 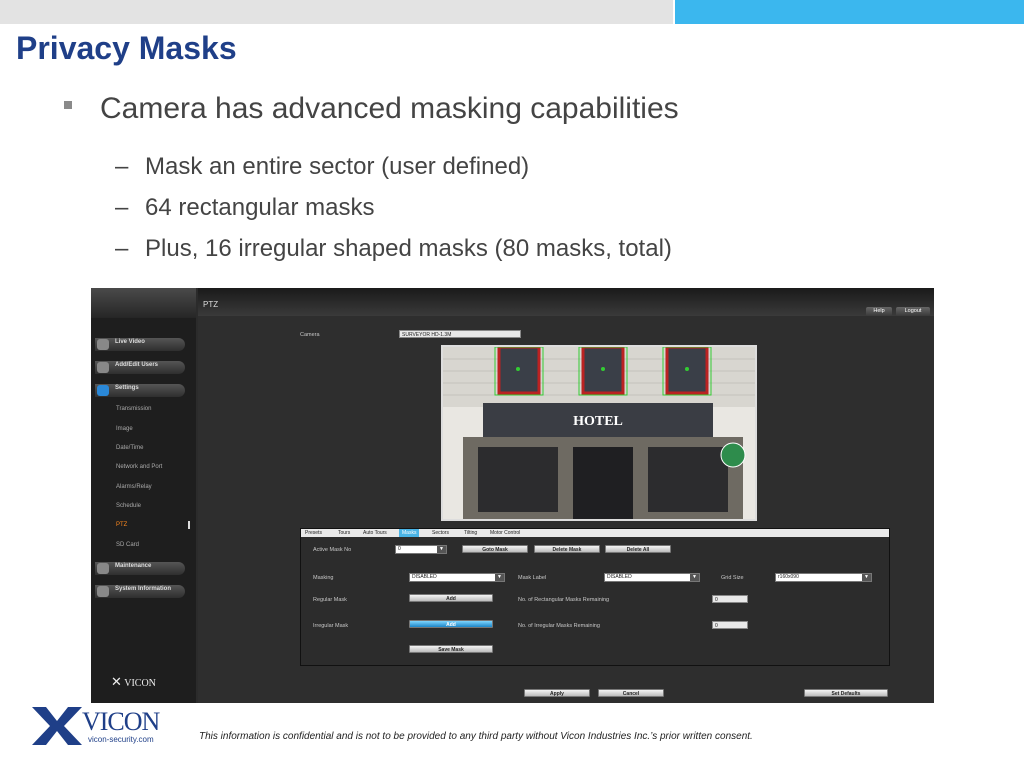 I want to click on tab-motor-control: Motor Control, so click(x=505, y=533).